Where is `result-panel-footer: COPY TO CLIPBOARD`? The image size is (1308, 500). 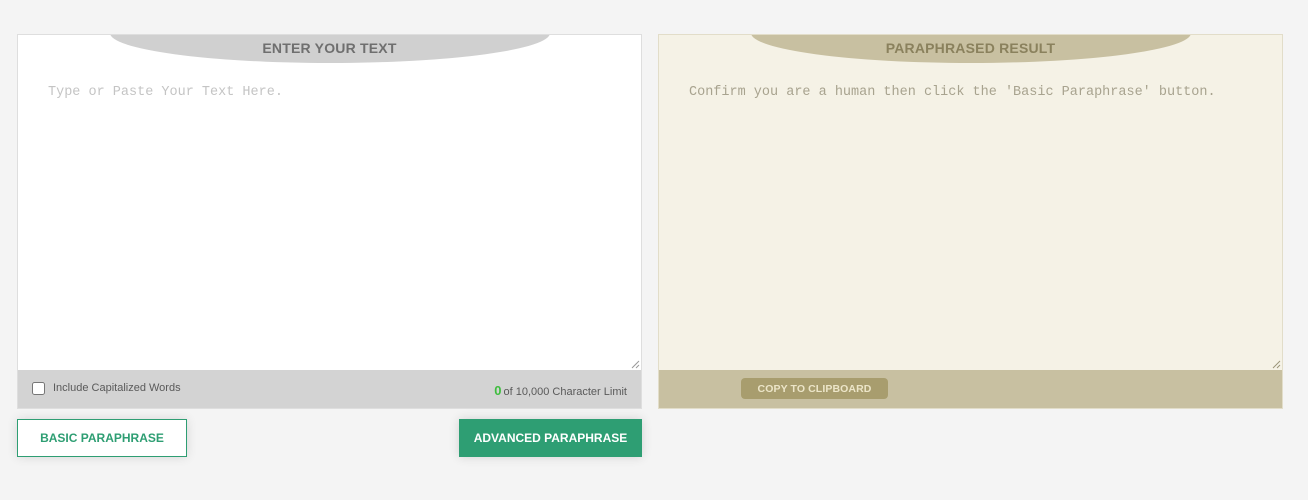 result-panel-footer: COPY TO CLIPBOARD is located at coordinates (970, 389).